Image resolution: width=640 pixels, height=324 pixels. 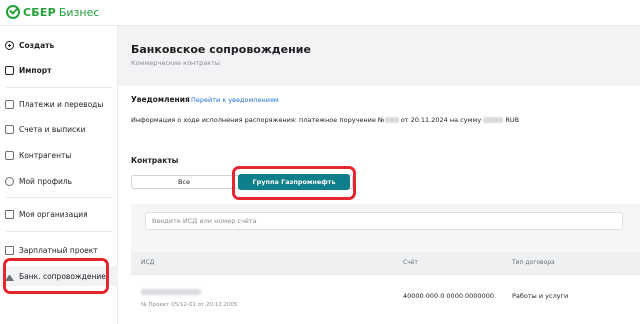 What do you see at coordinates (35, 70) in the screenshot?
I see `sidebar-item-label: Импорт` at bounding box center [35, 70].